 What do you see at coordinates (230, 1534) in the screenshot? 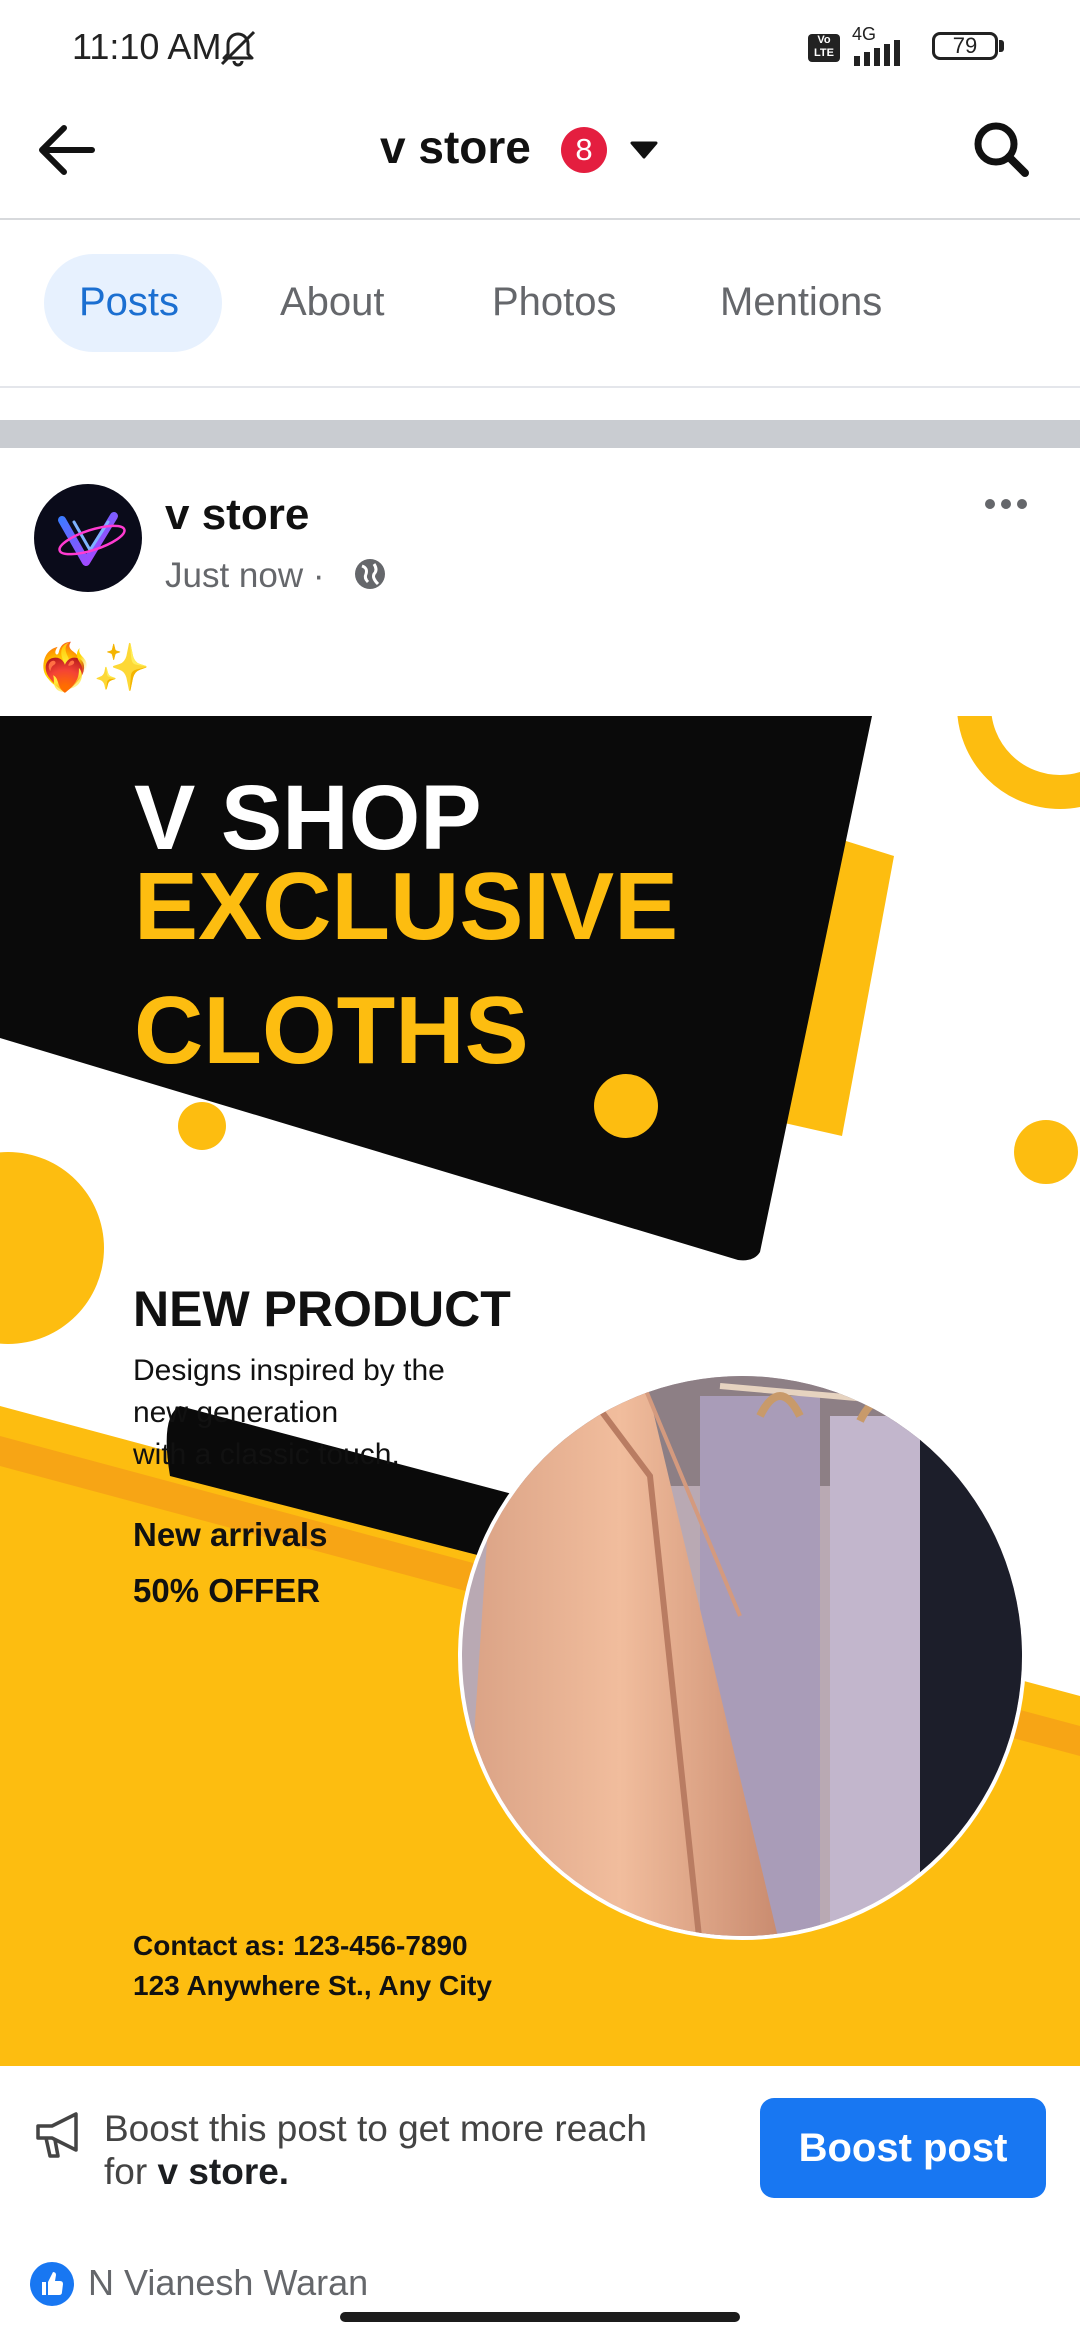
I see `ad-new-arrivals: New arrivals` at bounding box center [230, 1534].